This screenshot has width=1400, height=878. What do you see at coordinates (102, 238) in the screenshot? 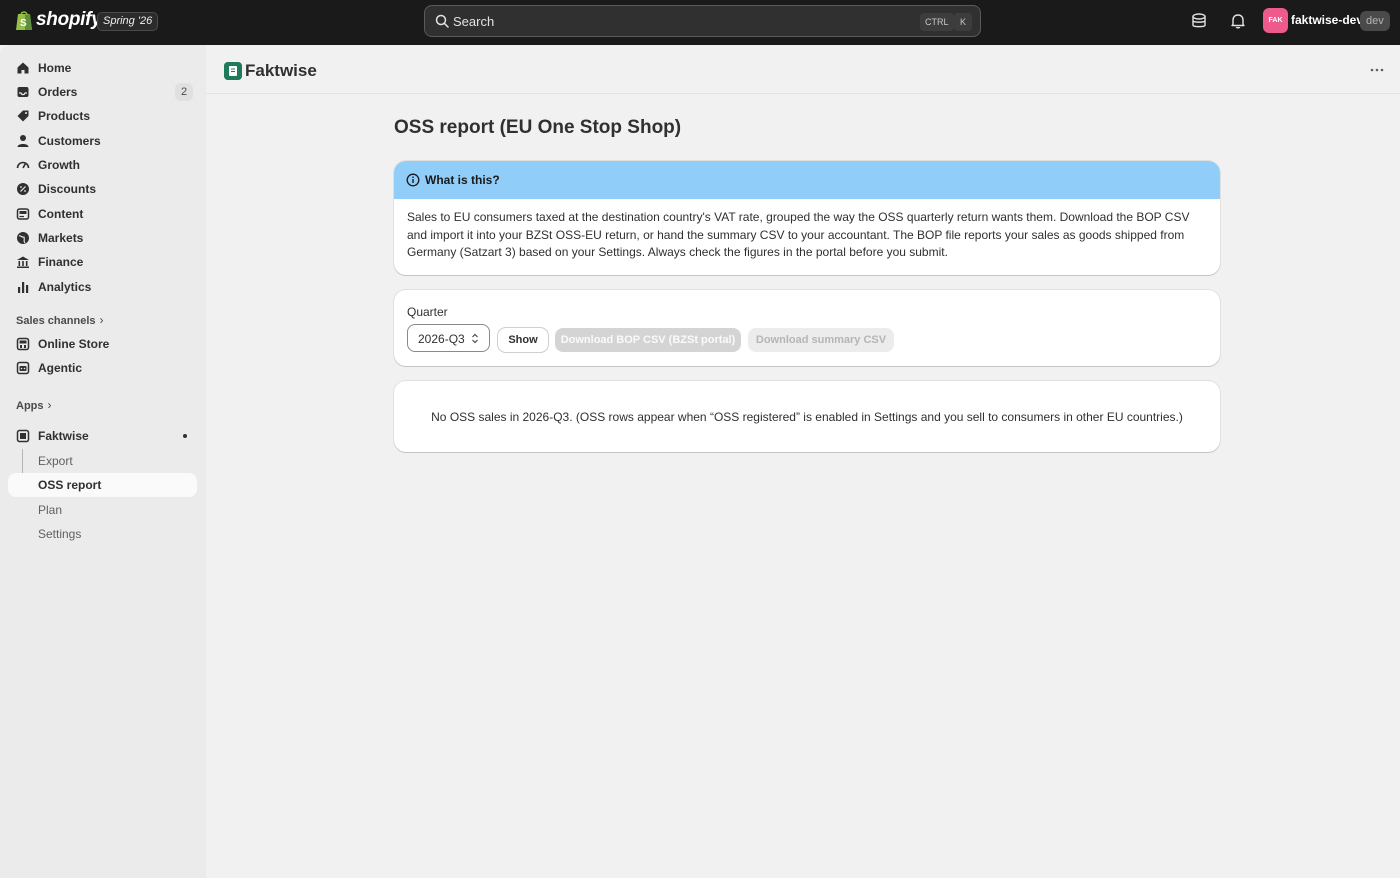
I see `sidebar-item-markets: Markets` at bounding box center [102, 238].